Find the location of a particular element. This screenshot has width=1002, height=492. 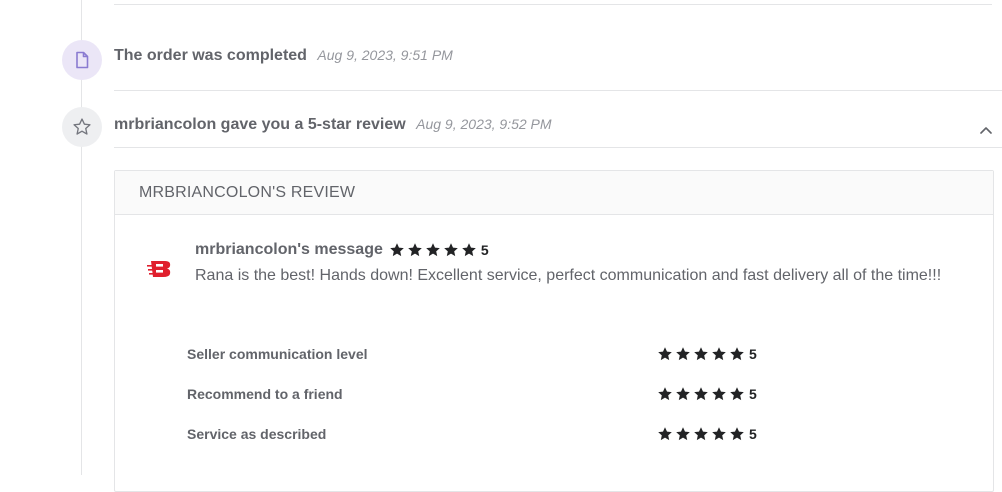

event-title: The order was completed is located at coordinates (210, 55).